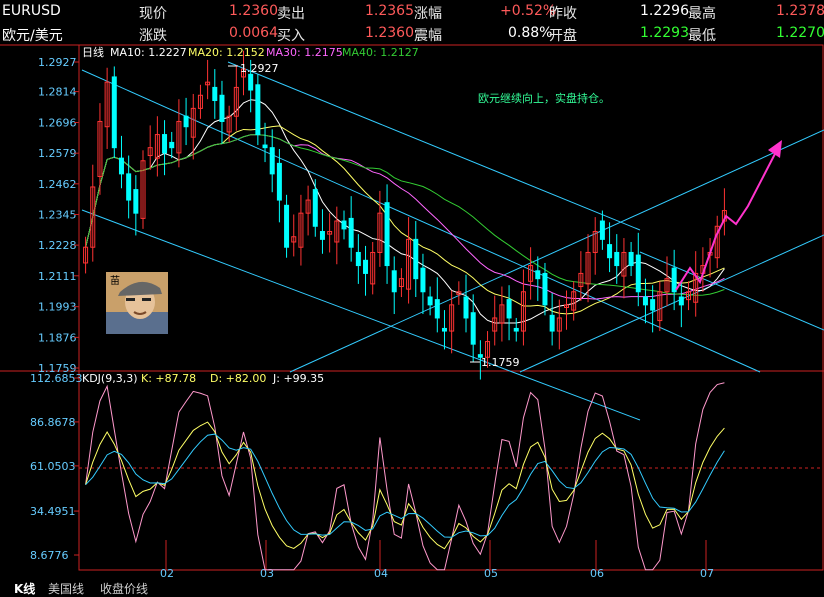 The height and width of the screenshot is (597, 824). I want to click on price-tick-label: 1.2462, so click(57, 184).